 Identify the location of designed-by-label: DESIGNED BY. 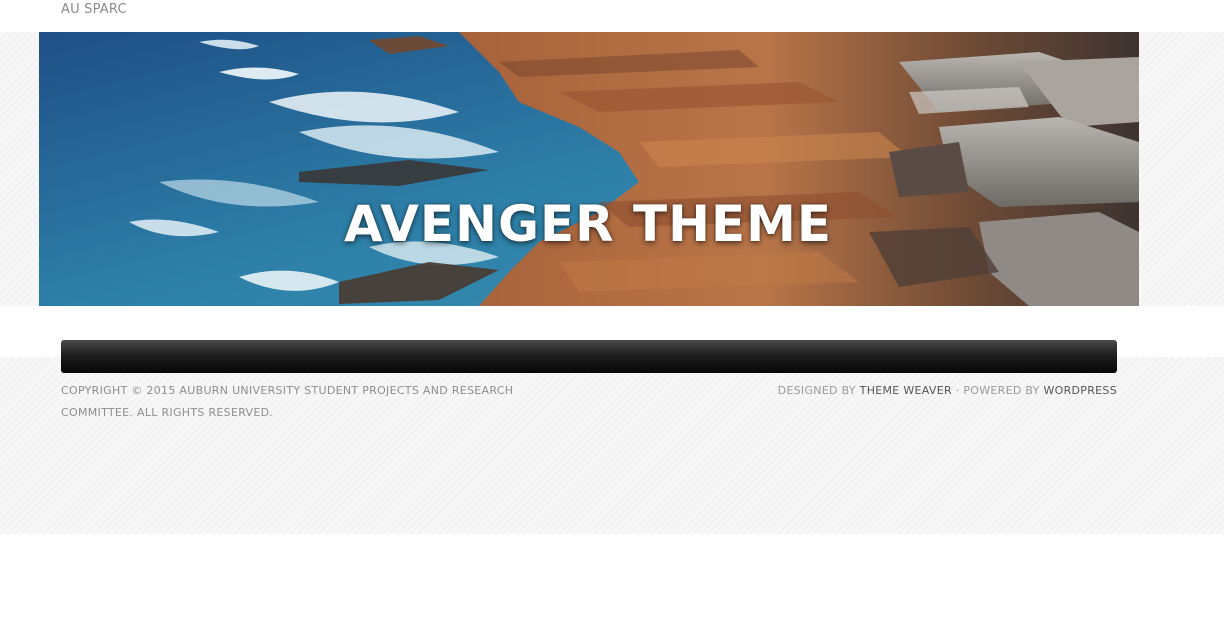
(816, 390).